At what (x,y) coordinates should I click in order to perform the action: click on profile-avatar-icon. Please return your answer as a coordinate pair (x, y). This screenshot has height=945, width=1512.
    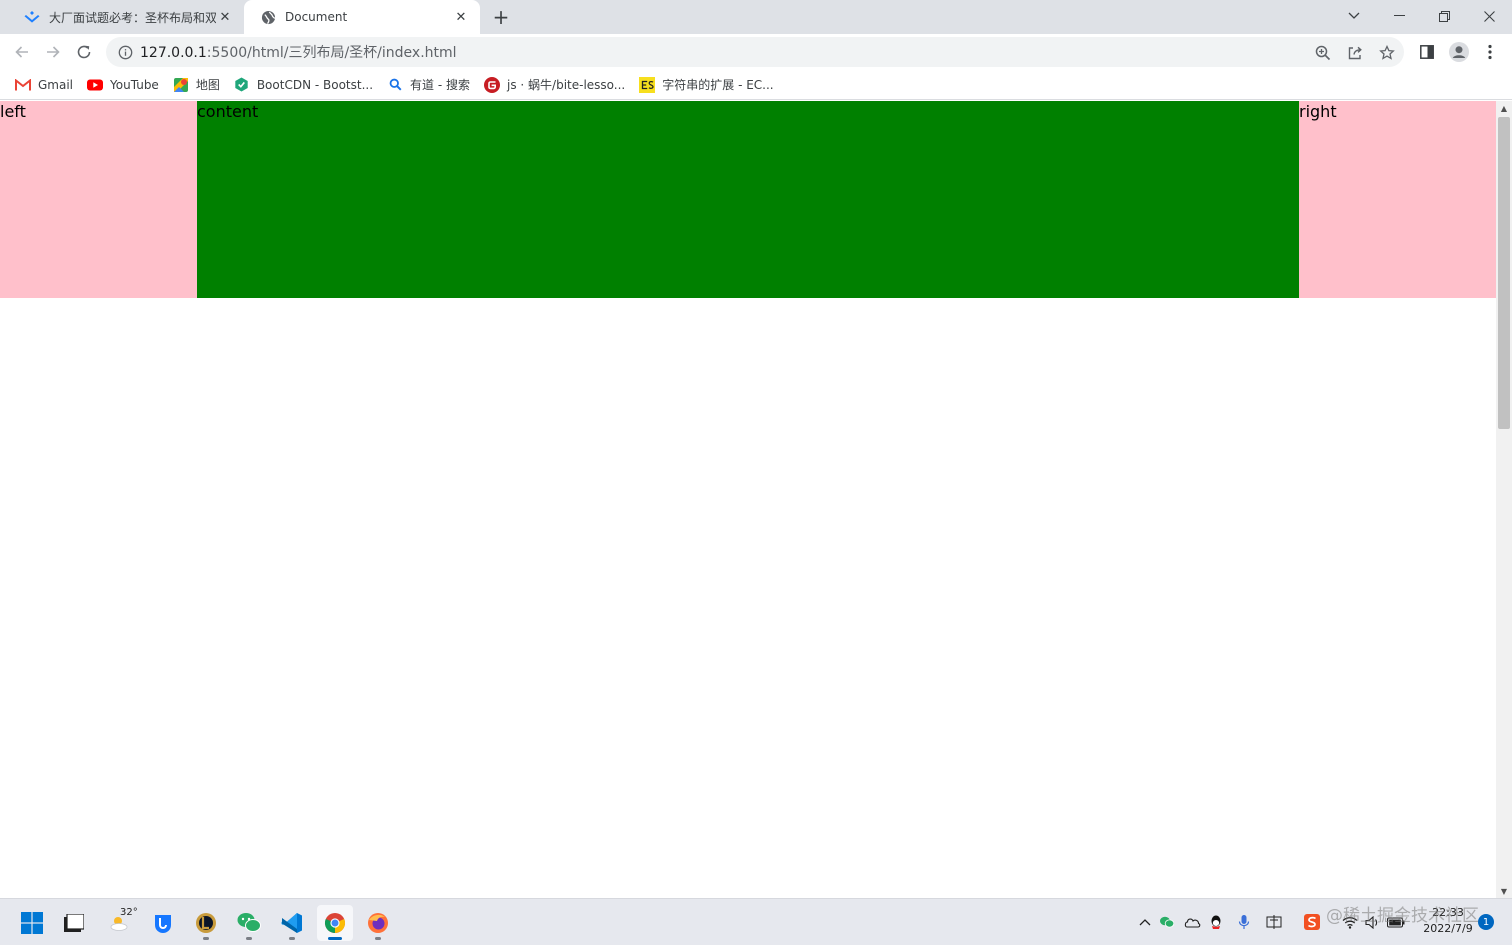
    Looking at the image, I should click on (1459, 52).